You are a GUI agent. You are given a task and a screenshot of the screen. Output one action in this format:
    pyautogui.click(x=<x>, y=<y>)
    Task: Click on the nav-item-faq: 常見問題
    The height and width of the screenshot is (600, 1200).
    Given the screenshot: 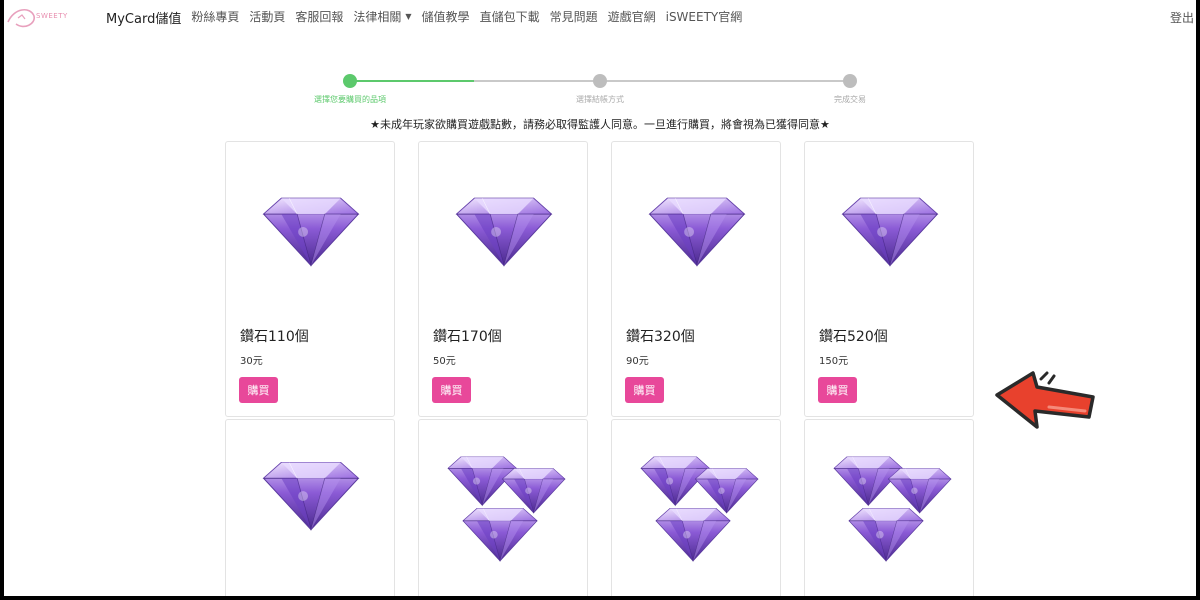 What is the action you would take?
    pyautogui.click(x=574, y=17)
    